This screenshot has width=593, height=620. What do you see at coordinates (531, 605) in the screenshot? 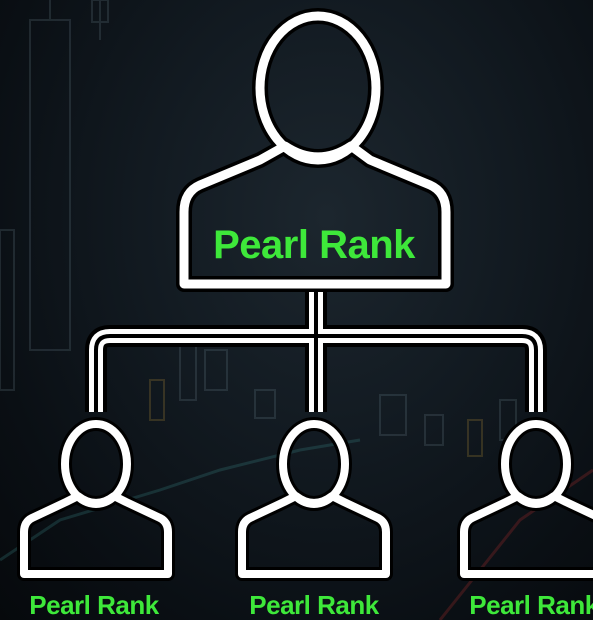
I see `child-rank-label-3: Pearl Rank` at bounding box center [531, 605].